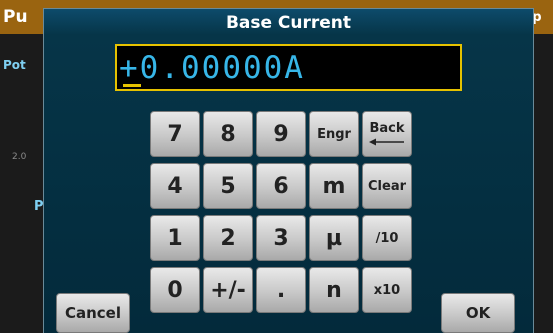 The image size is (553, 333). I want to click on key-engr: Engr, so click(334, 134).